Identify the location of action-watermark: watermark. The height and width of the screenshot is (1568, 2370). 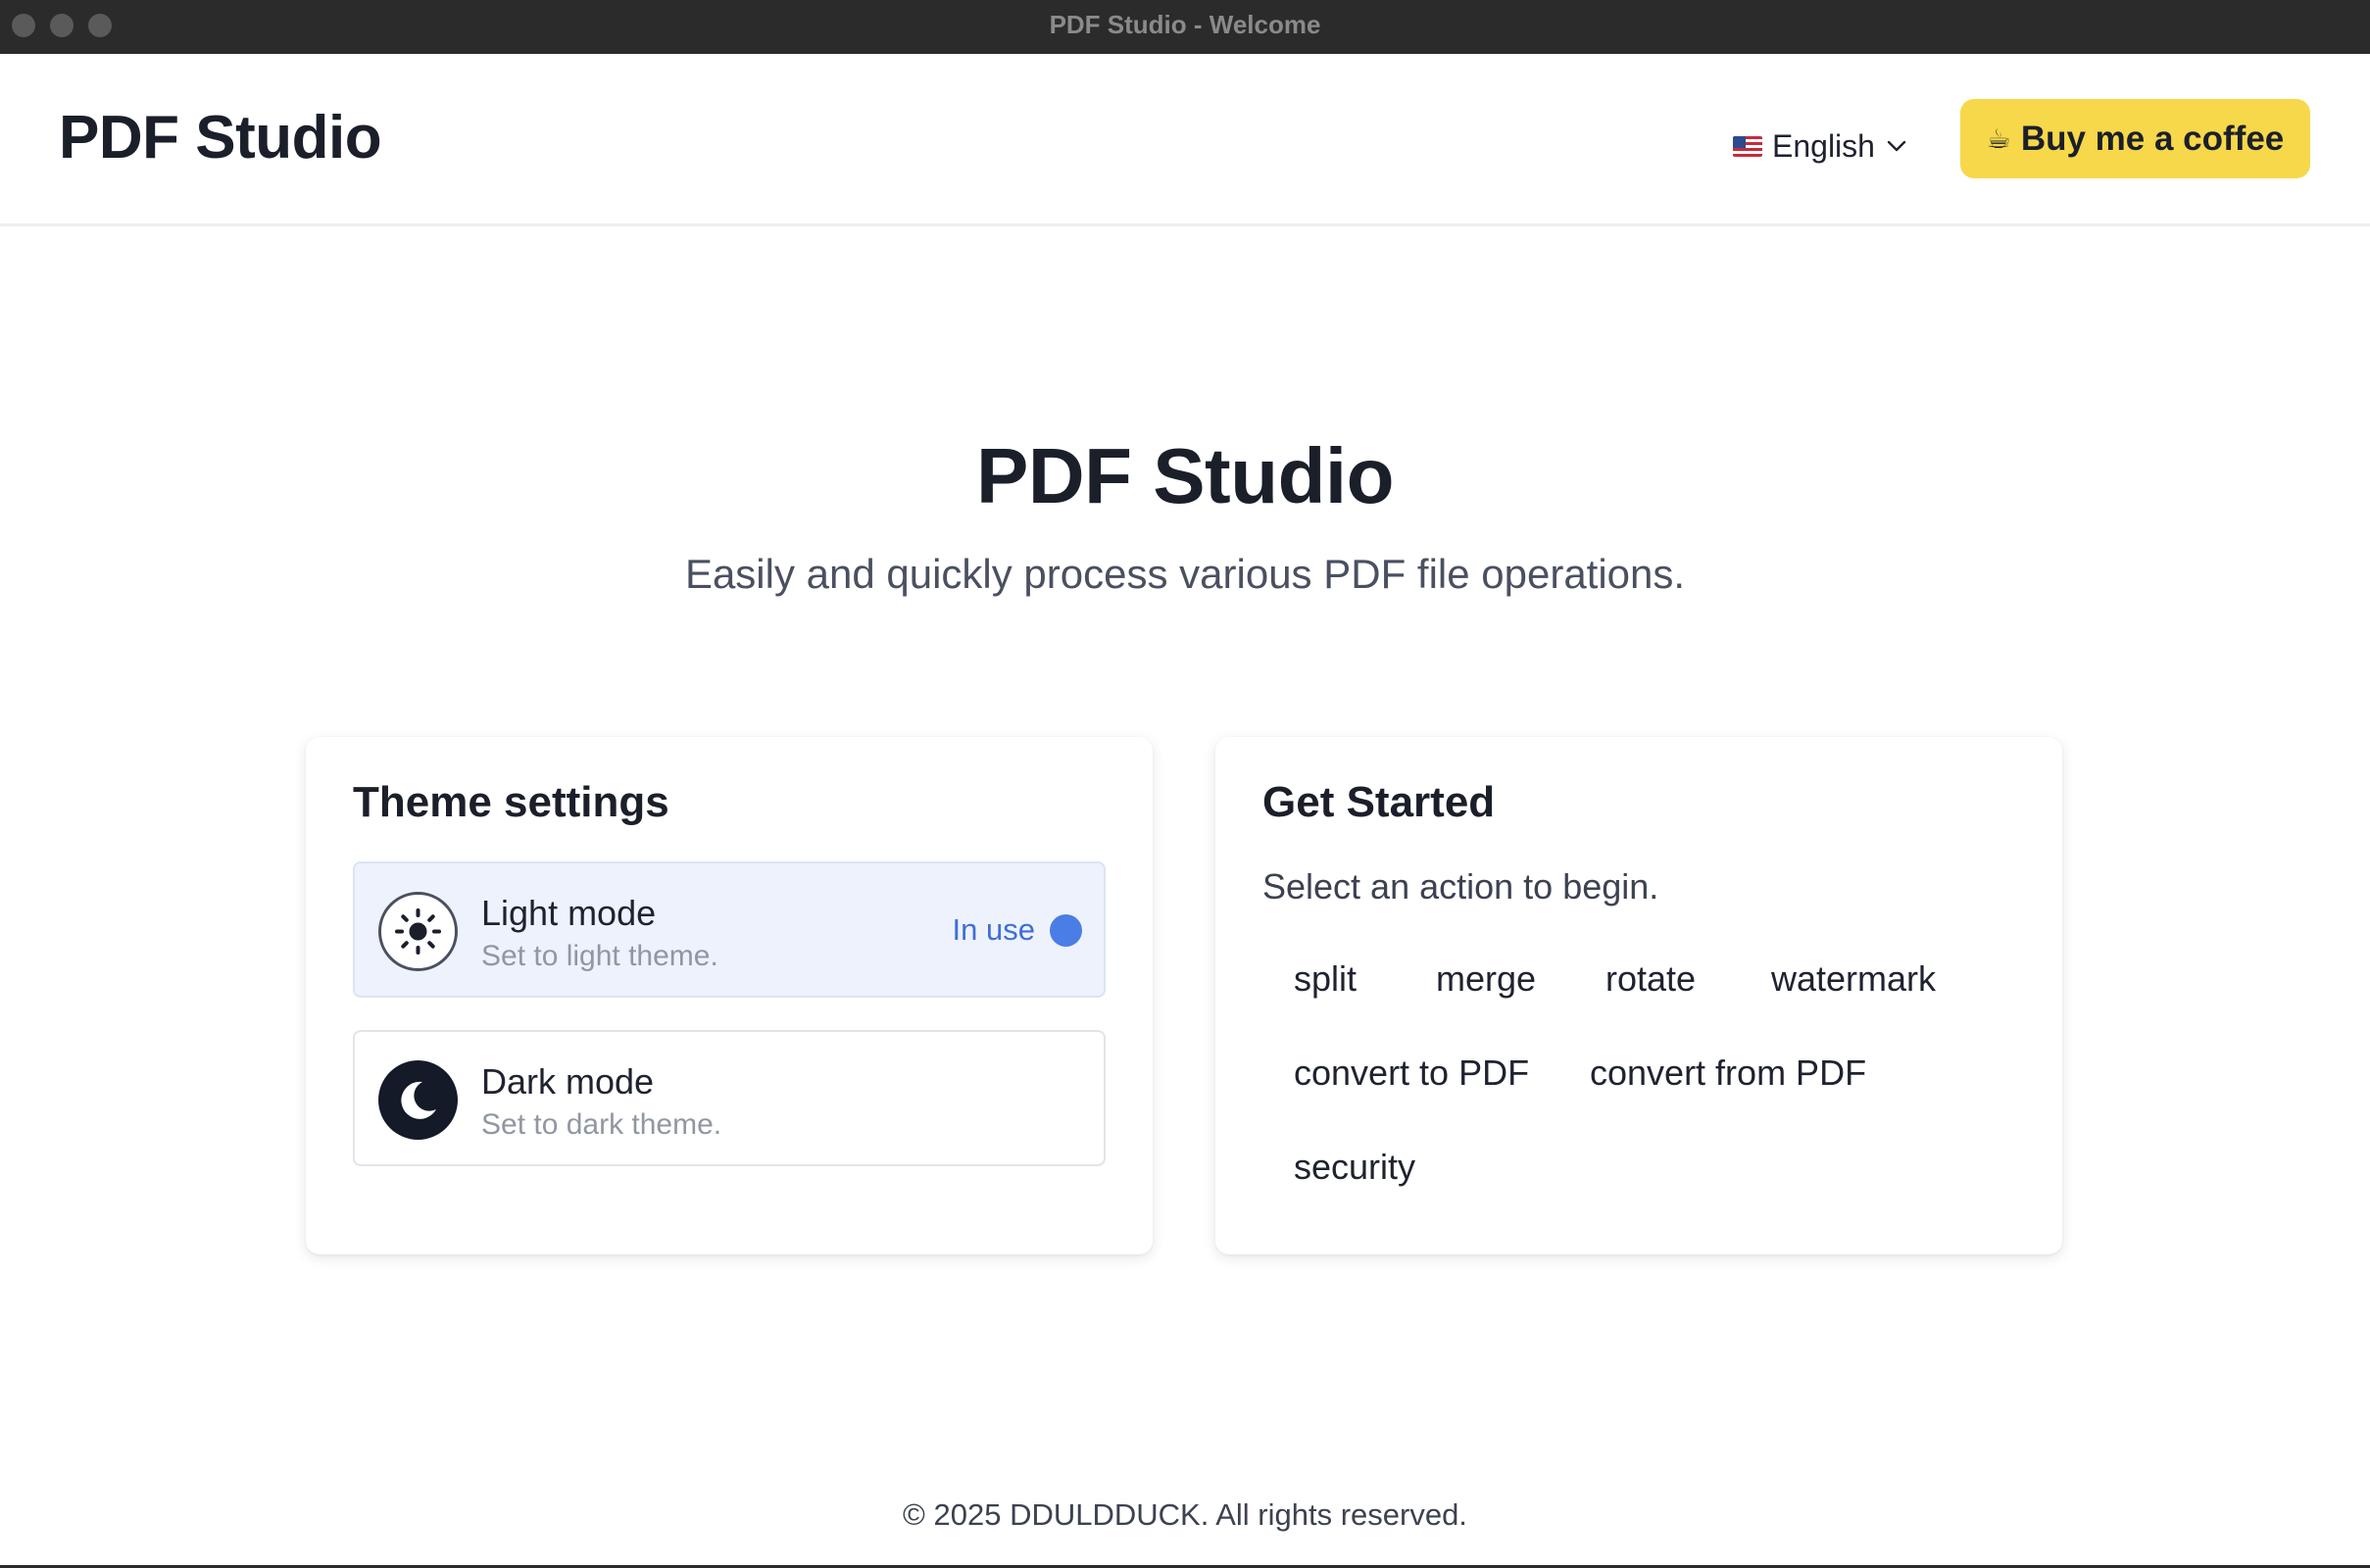
(1854, 979).